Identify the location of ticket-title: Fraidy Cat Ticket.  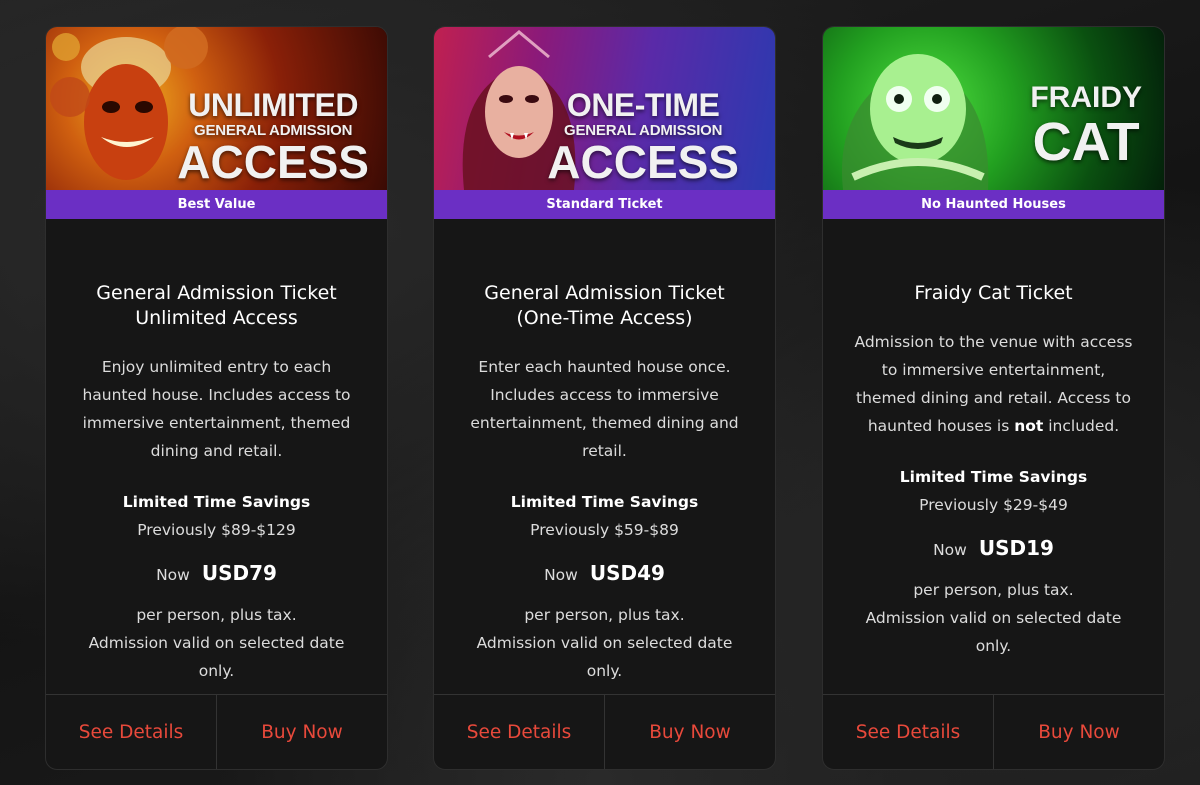
(993, 293).